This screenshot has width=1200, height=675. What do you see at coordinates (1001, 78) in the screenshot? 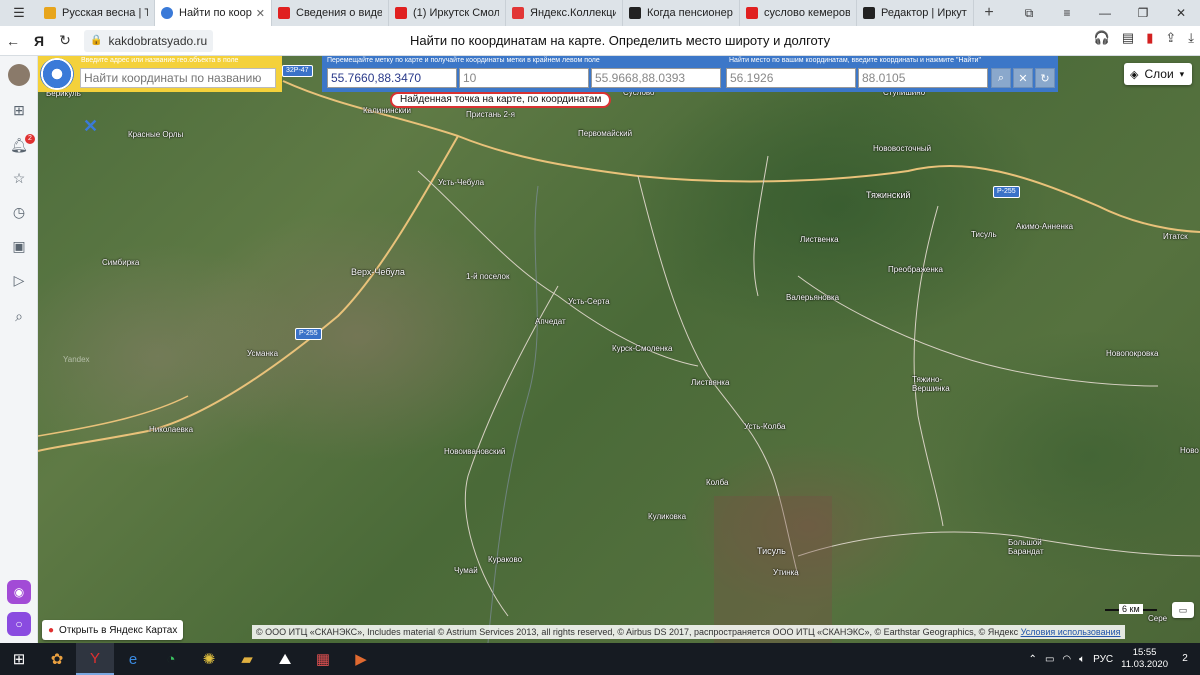
I see `search-button: ⌕` at bounding box center [1001, 78].